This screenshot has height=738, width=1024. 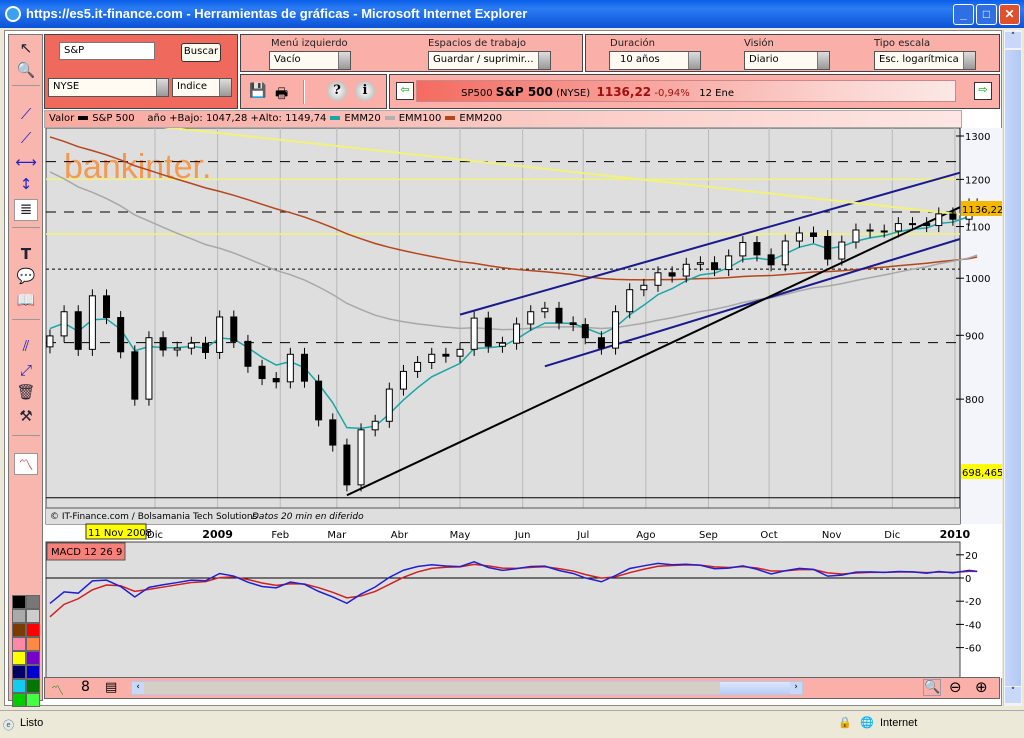 What do you see at coordinates (365, 91) in the screenshot?
I see `info-icon: i` at bounding box center [365, 91].